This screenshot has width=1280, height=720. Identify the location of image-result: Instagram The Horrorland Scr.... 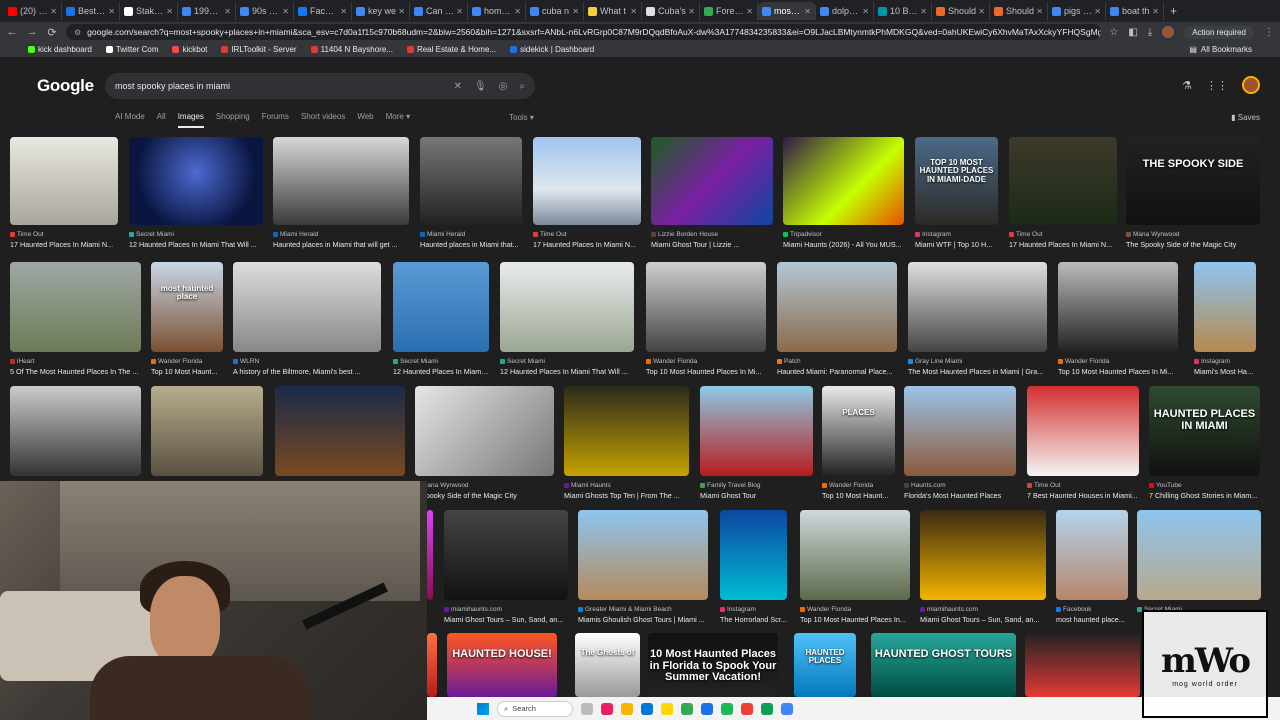
(753, 568).